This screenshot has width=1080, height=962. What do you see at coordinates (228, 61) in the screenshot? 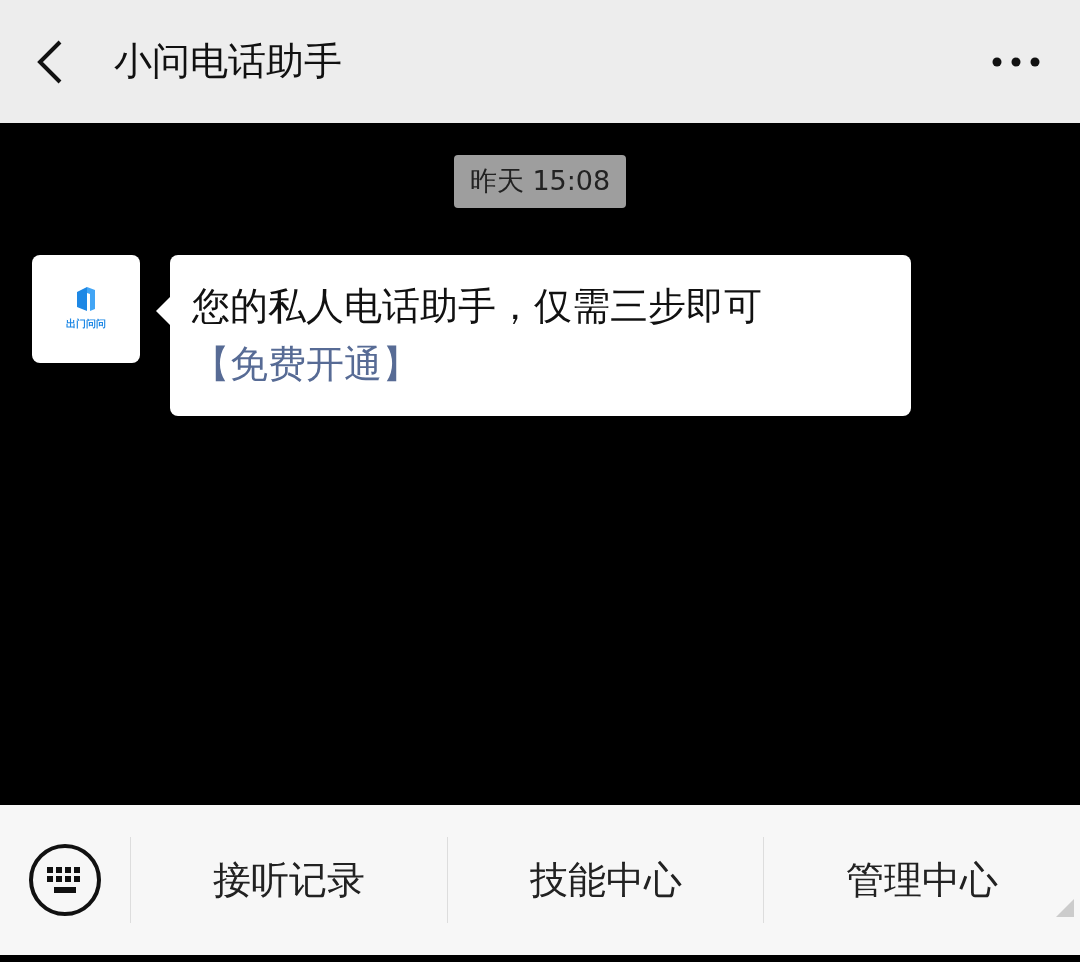
I see `chat-title: 小问电话助手` at bounding box center [228, 61].